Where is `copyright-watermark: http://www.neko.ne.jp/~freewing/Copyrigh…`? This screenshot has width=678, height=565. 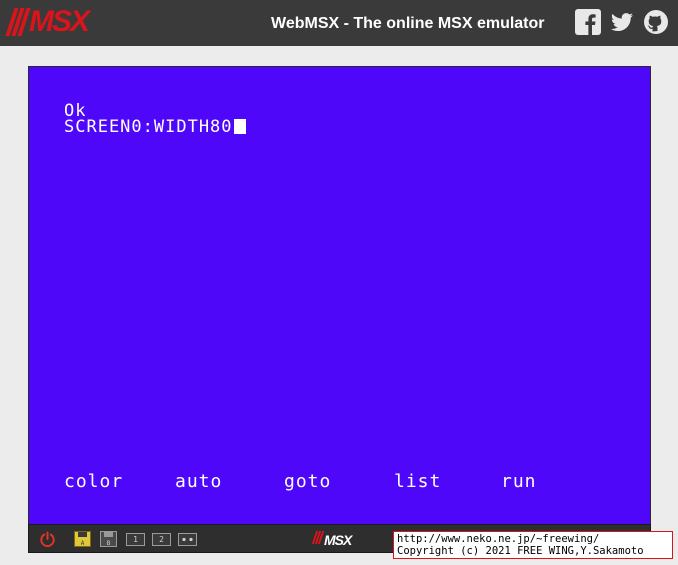
copyright-watermark: http://www.neko.ne.jp/~freewing/Copyrigh… is located at coordinates (533, 545).